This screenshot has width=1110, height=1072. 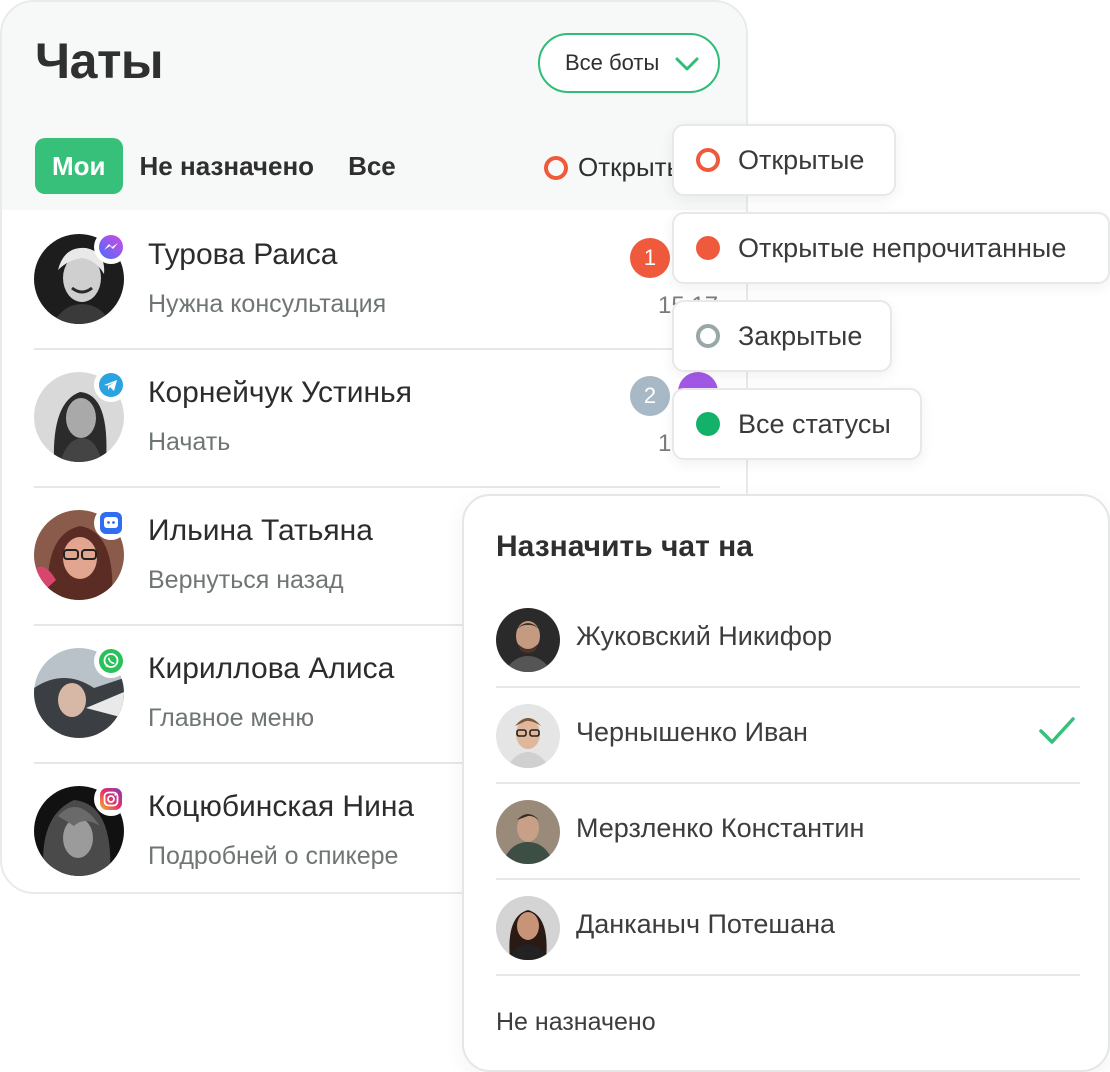 I want to click on tab-mine: Мои, so click(x=79, y=166).